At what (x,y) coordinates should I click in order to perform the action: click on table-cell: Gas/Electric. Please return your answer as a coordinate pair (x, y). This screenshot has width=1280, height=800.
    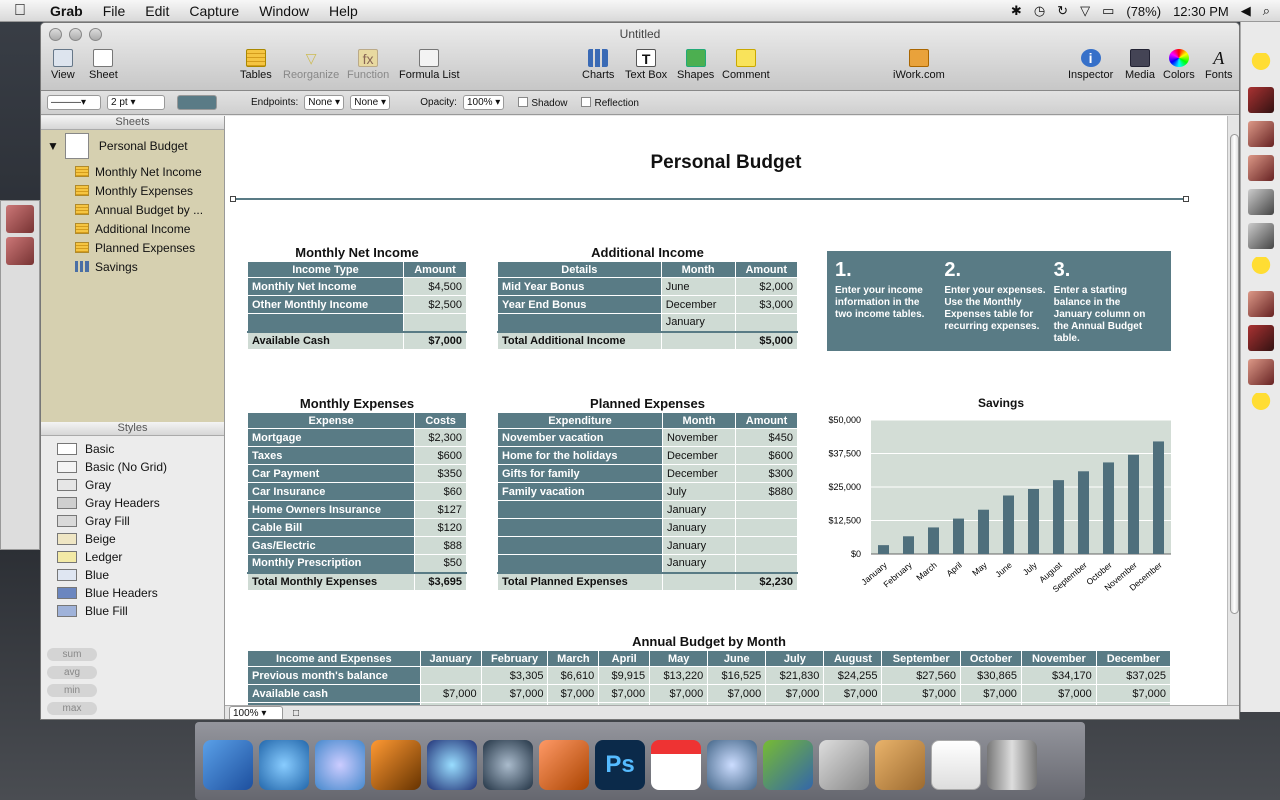
    Looking at the image, I should click on (331, 545).